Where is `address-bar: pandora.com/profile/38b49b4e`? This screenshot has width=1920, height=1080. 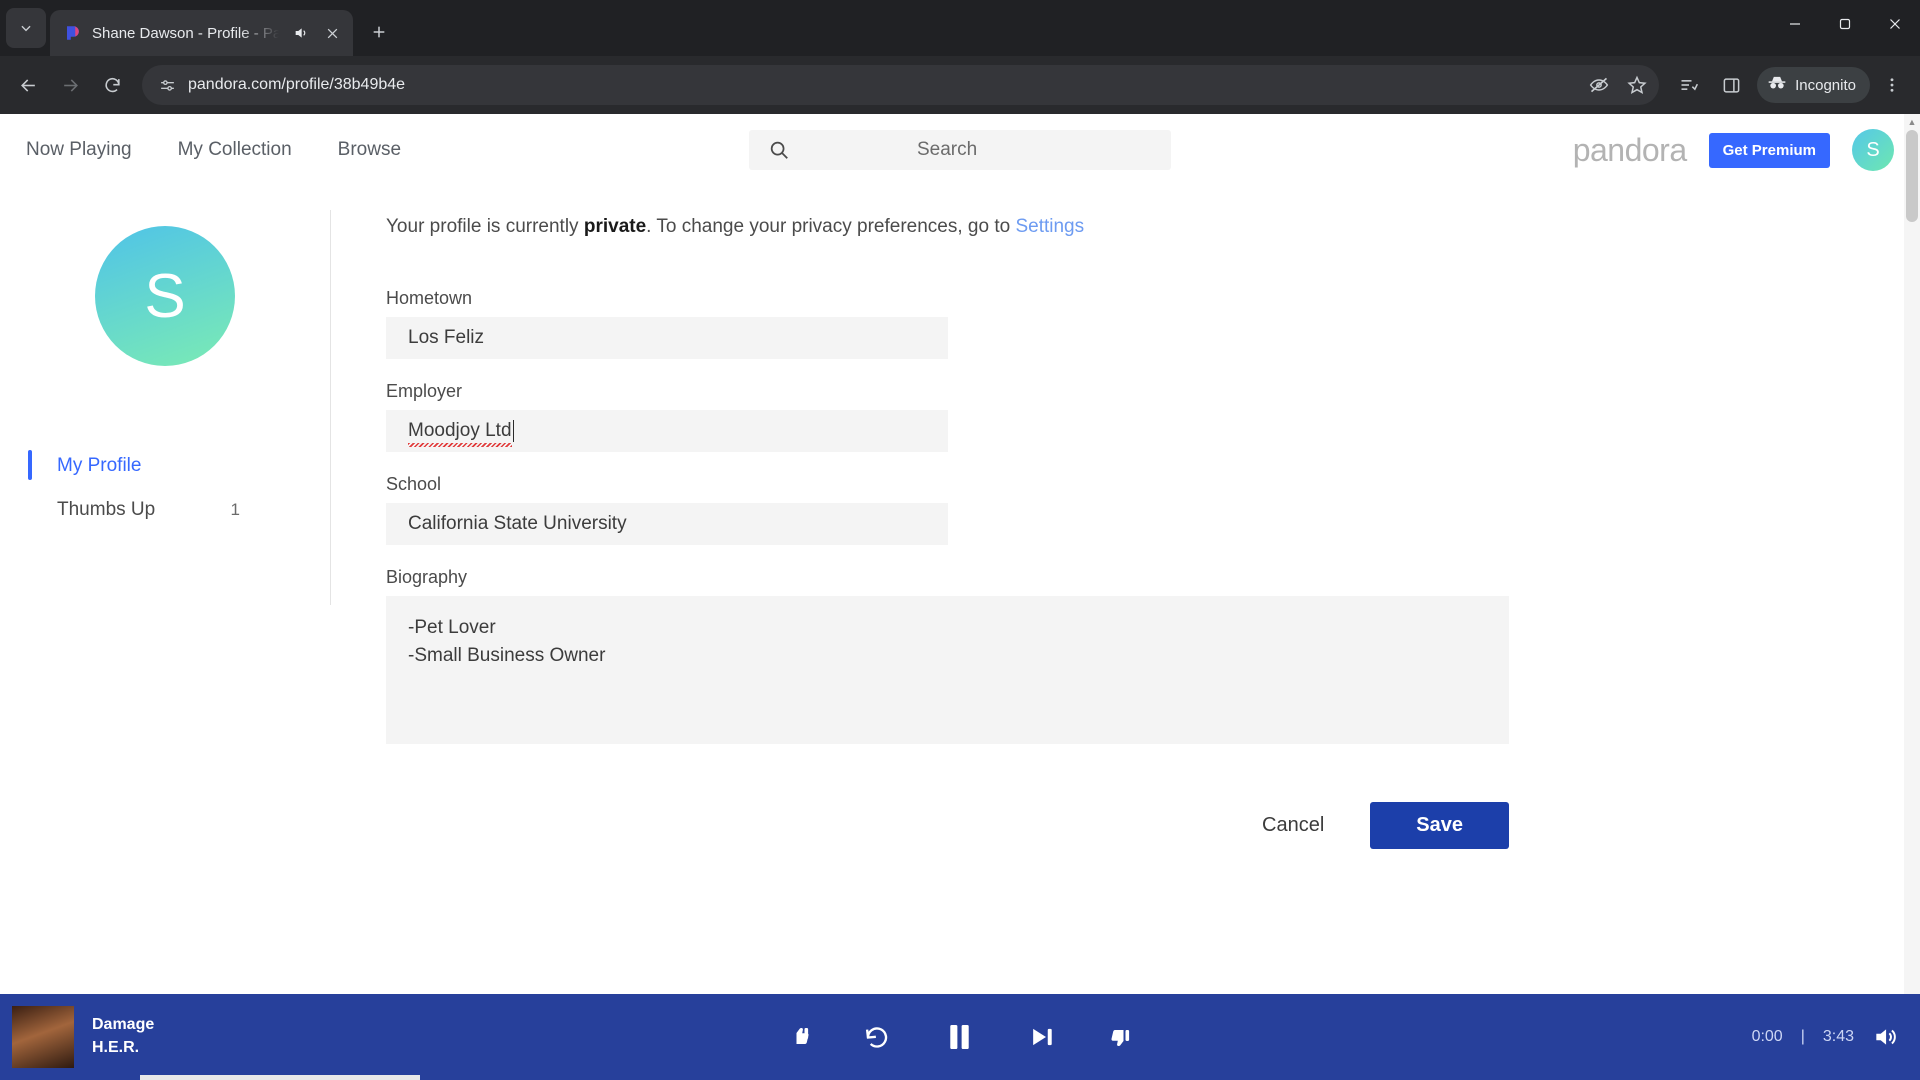
address-bar: pandora.com/profile/38b49b4e is located at coordinates (901, 85).